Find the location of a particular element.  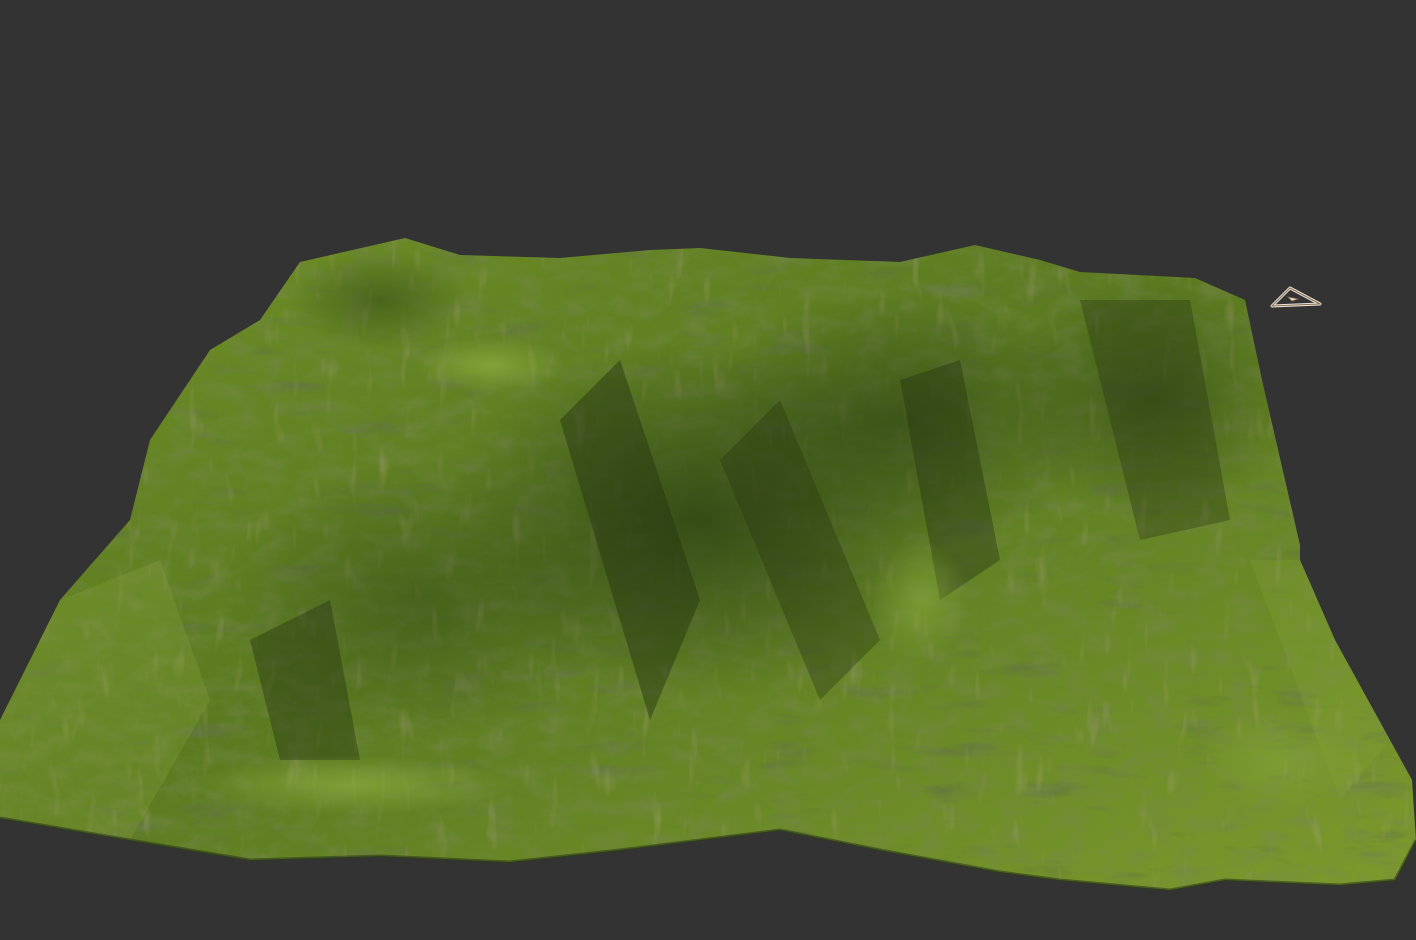

camera-gizmo is located at coordinates (1297, 298).